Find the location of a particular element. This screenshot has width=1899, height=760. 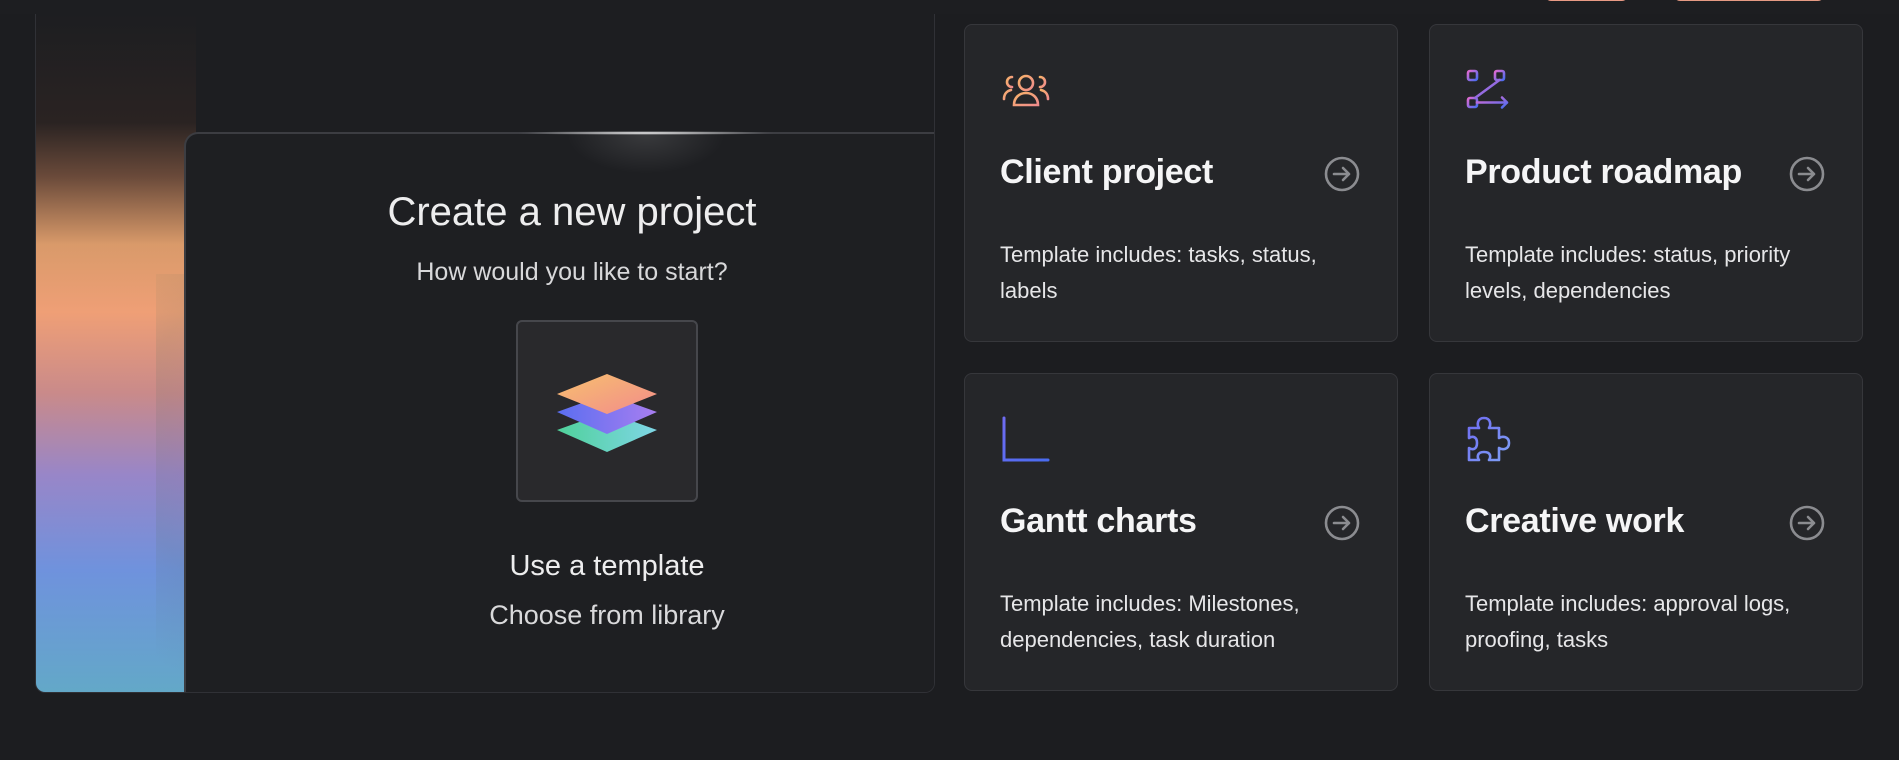

template-card-title: Creative work is located at coordinates (1575, 521).